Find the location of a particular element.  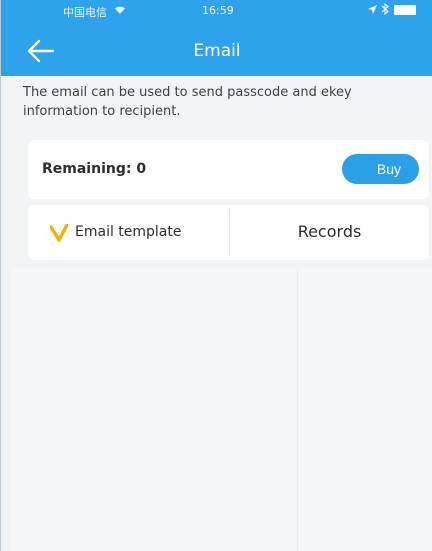

tab-bar: Email template Records is located at coordinates (228, 232).